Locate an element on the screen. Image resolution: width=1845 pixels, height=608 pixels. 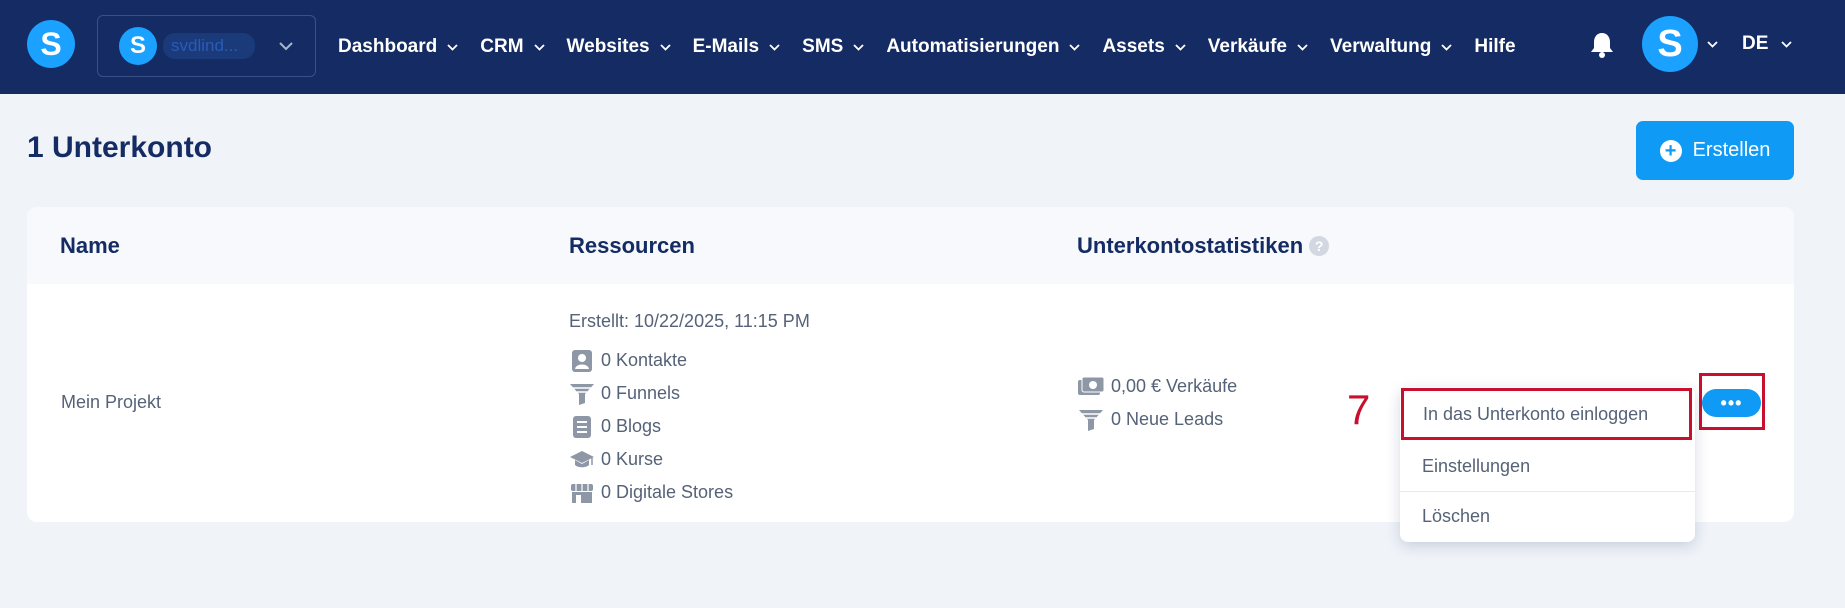
resource-label: 0 Kontakte is located at coordinates (644, 360).